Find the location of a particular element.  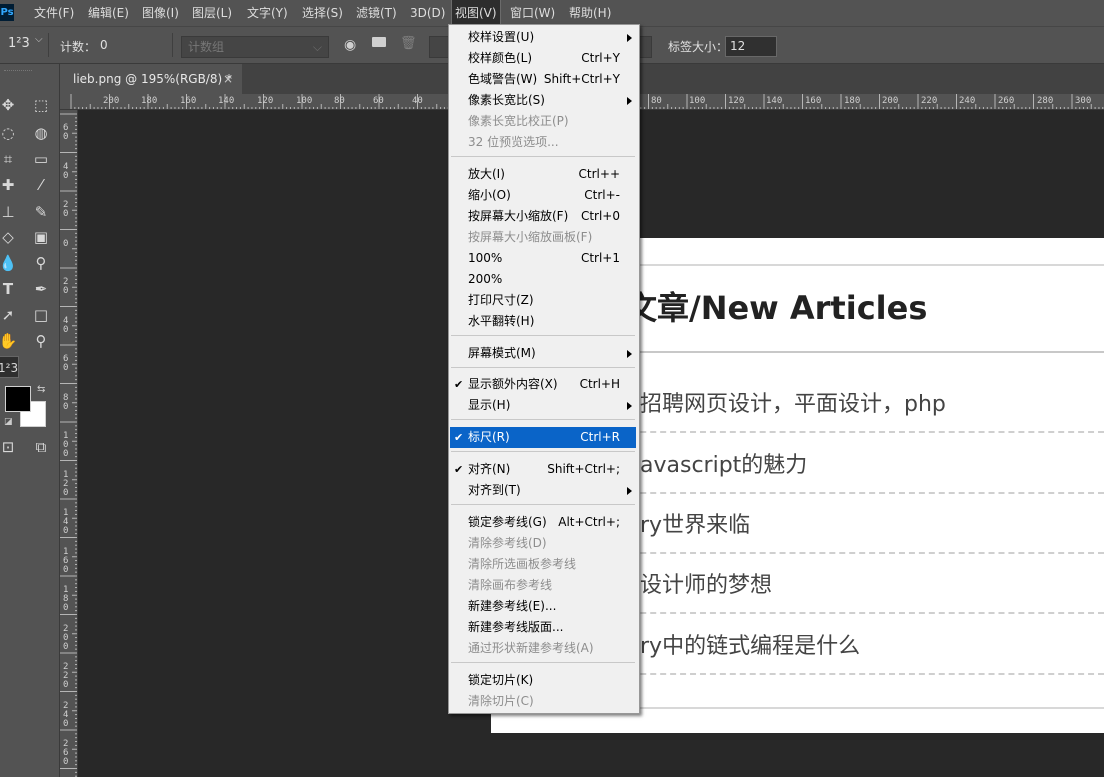

menu-select: 选择(S) is located at coordinates (322, 13).